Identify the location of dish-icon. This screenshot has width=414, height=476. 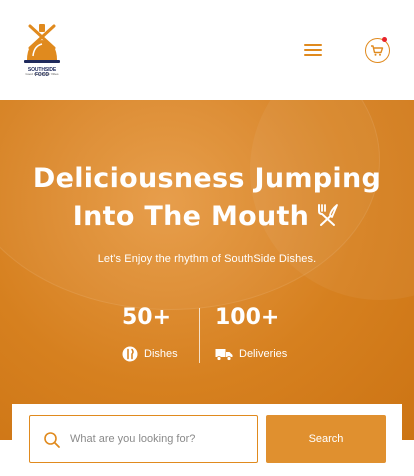
(130, 354).